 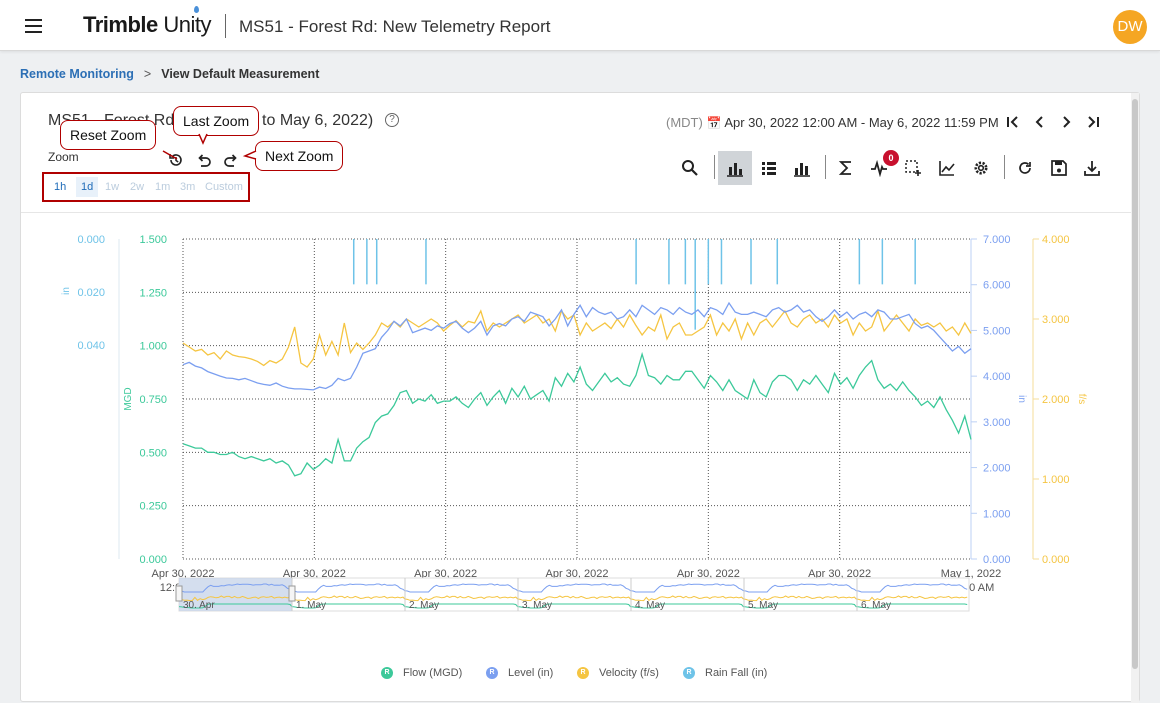 What do you see at coordinates (199, 605) in the screenshot?
I see `navigator-label: 30. Apr` at bounding box center [199, 605].